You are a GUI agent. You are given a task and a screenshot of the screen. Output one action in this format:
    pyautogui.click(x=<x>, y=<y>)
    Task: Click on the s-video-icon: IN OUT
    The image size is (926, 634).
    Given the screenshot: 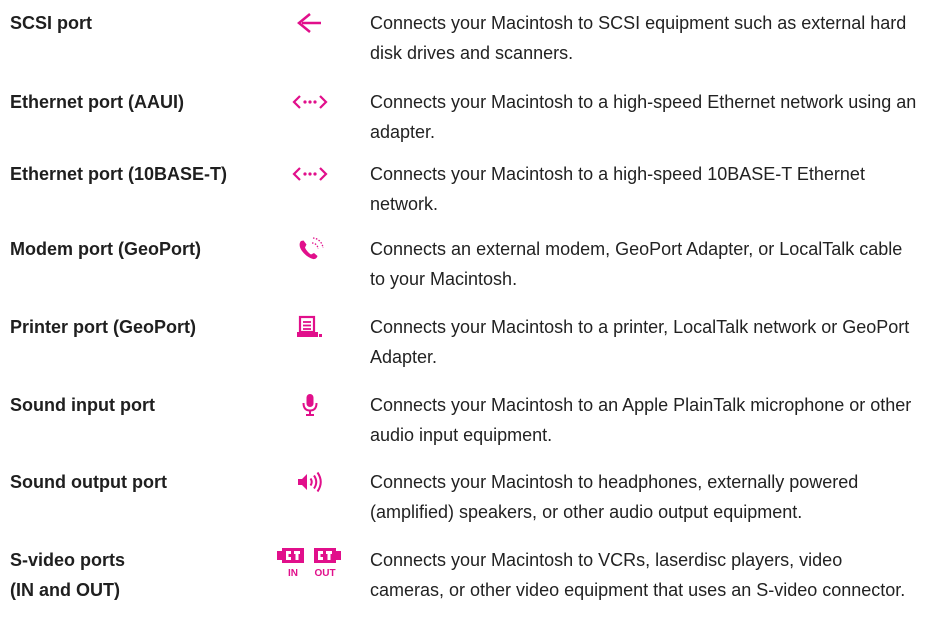 What is the action you would take?
    pyautogui.click(x=310, y=562)
    